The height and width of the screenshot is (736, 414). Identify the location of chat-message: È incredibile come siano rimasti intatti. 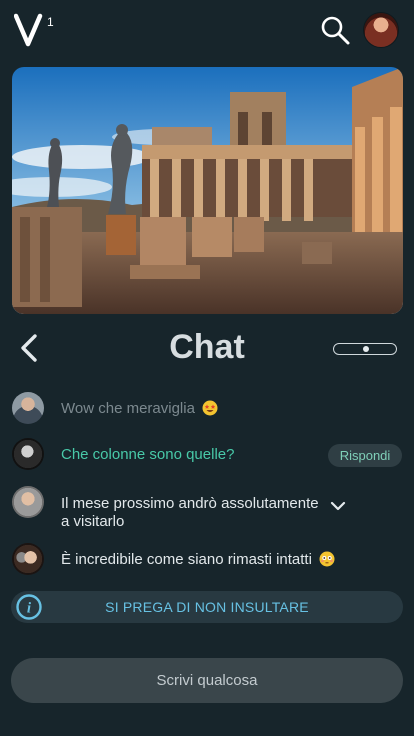
(207, 560).